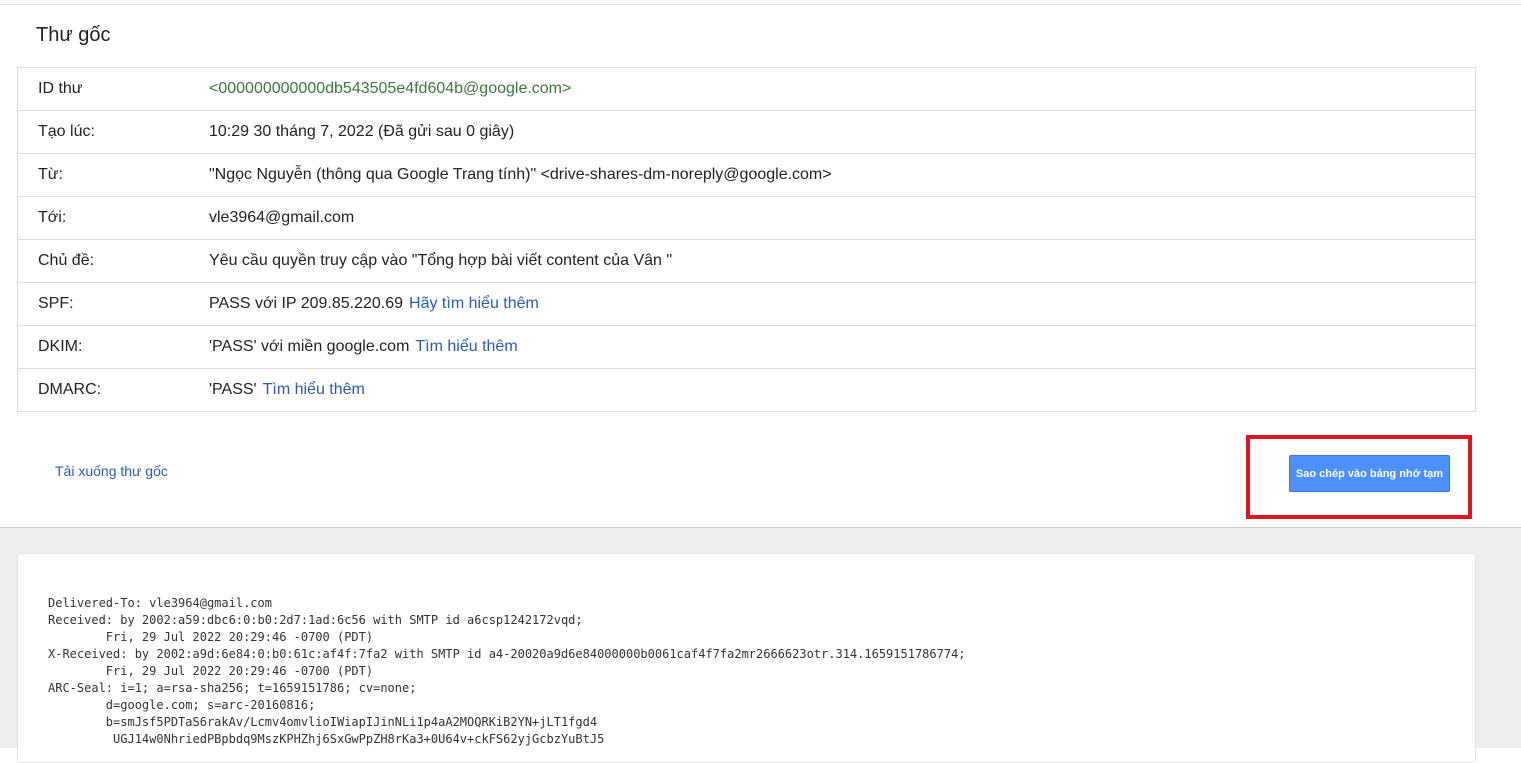  What do you see at coordinates (760, 4) in the screenshot?
I see `top-divider` at bounding box center [760, 4].